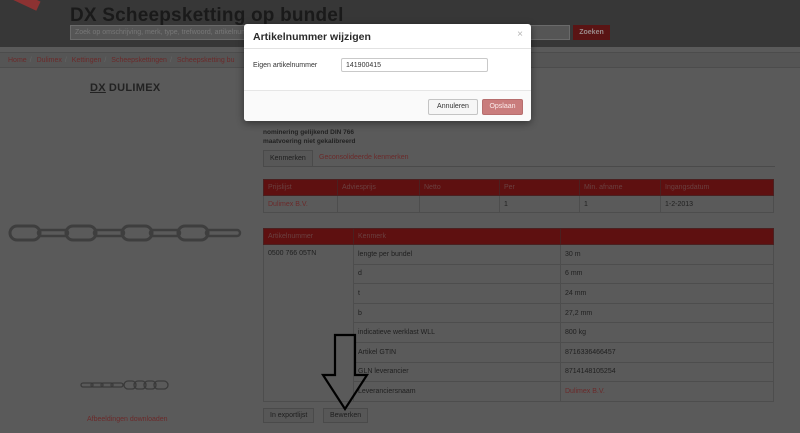  What do you see at coordinates (125, 233) in the screenshot?
I see `chain-image` at bounding box center [125, 233].